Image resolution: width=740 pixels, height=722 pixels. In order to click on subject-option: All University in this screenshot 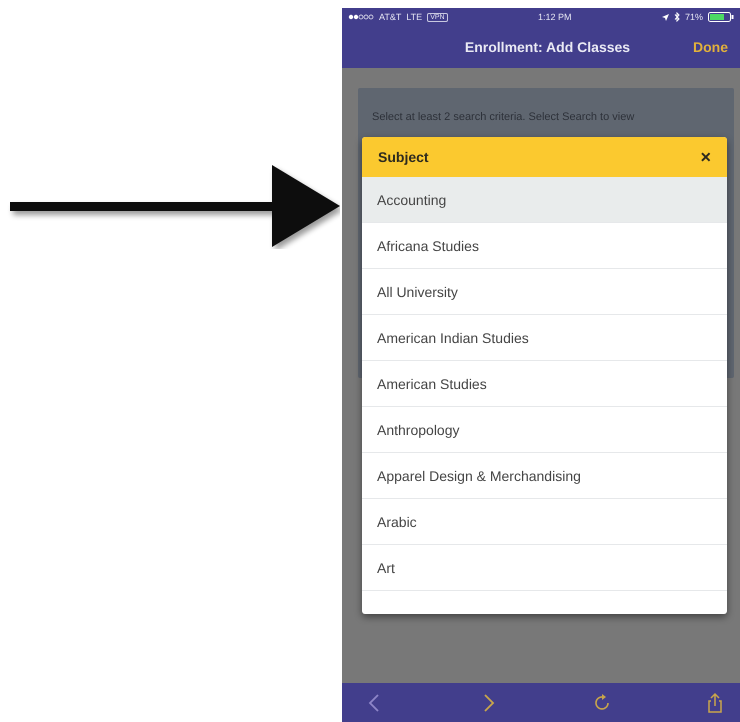, I will do `click(544, 292)`.